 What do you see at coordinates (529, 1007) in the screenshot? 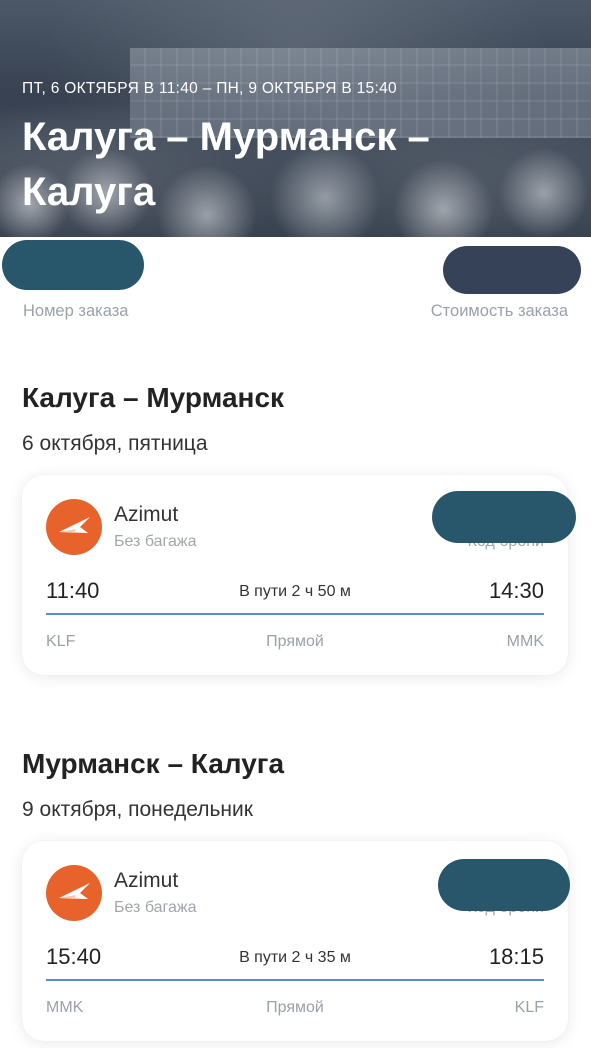
I see `arrival-airport: KLF` at bounding box center [529, 1007].